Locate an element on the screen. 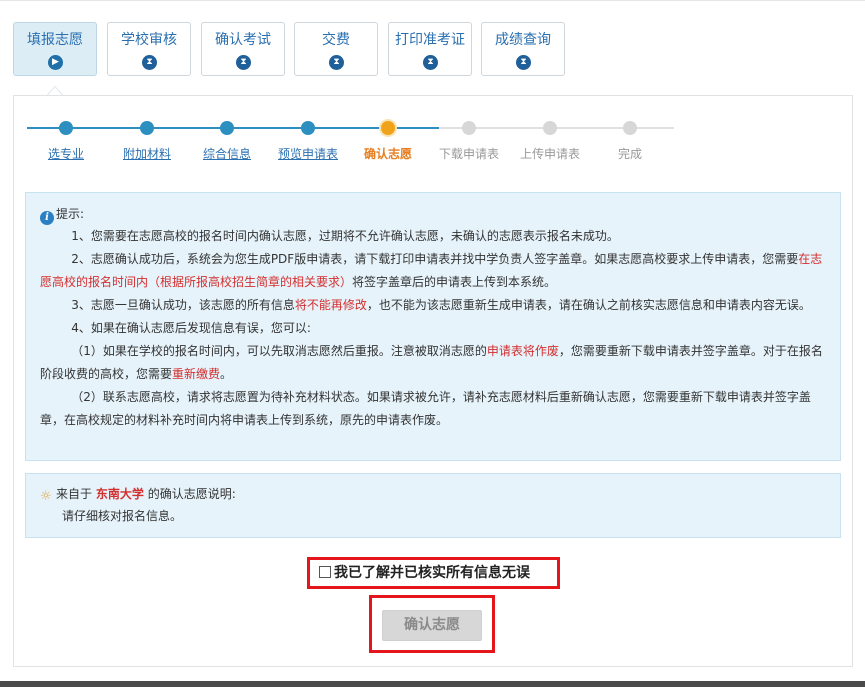 This screenshot has height=687, width=865. step-general-info: 综合信息 is located at coordinates (227, 154).